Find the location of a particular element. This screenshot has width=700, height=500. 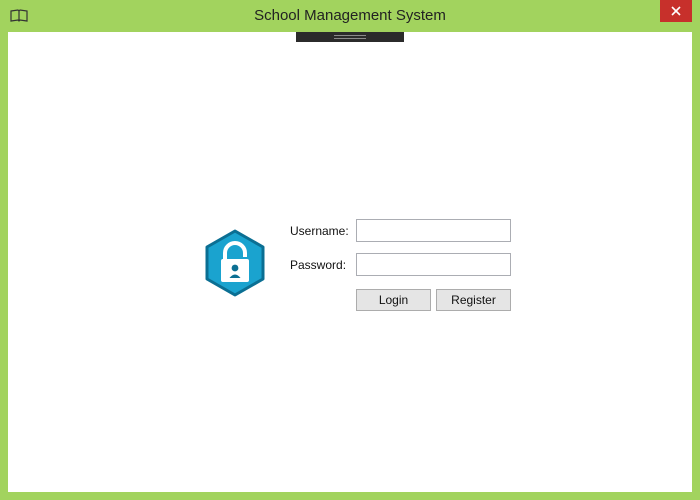

grip-lines is located at coordinates (350, 37).